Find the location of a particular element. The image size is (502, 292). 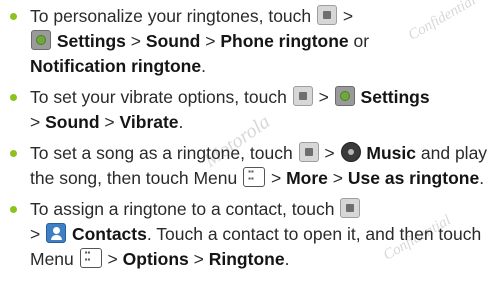

menu-path-more: More is located at coordinates (307, 178).